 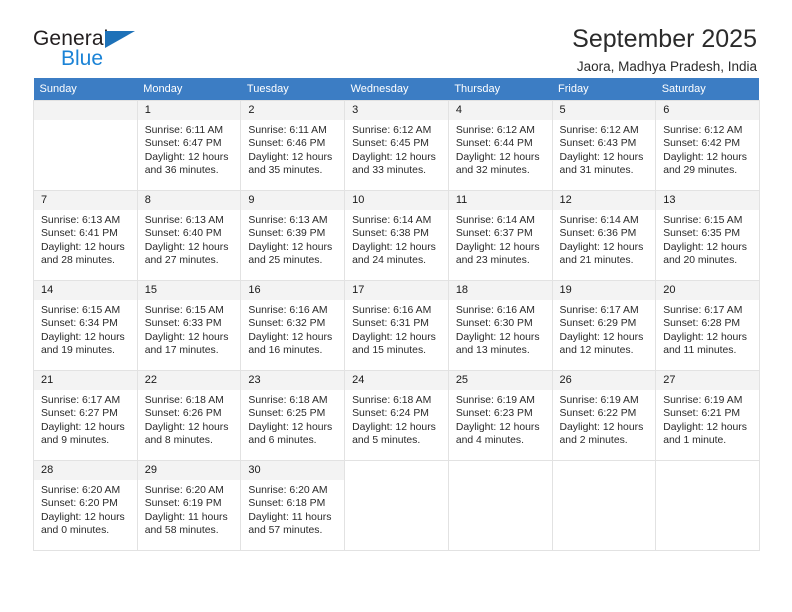 I want to click on daylight-line-2: and 17 minutes., so click(x=181, y=351).